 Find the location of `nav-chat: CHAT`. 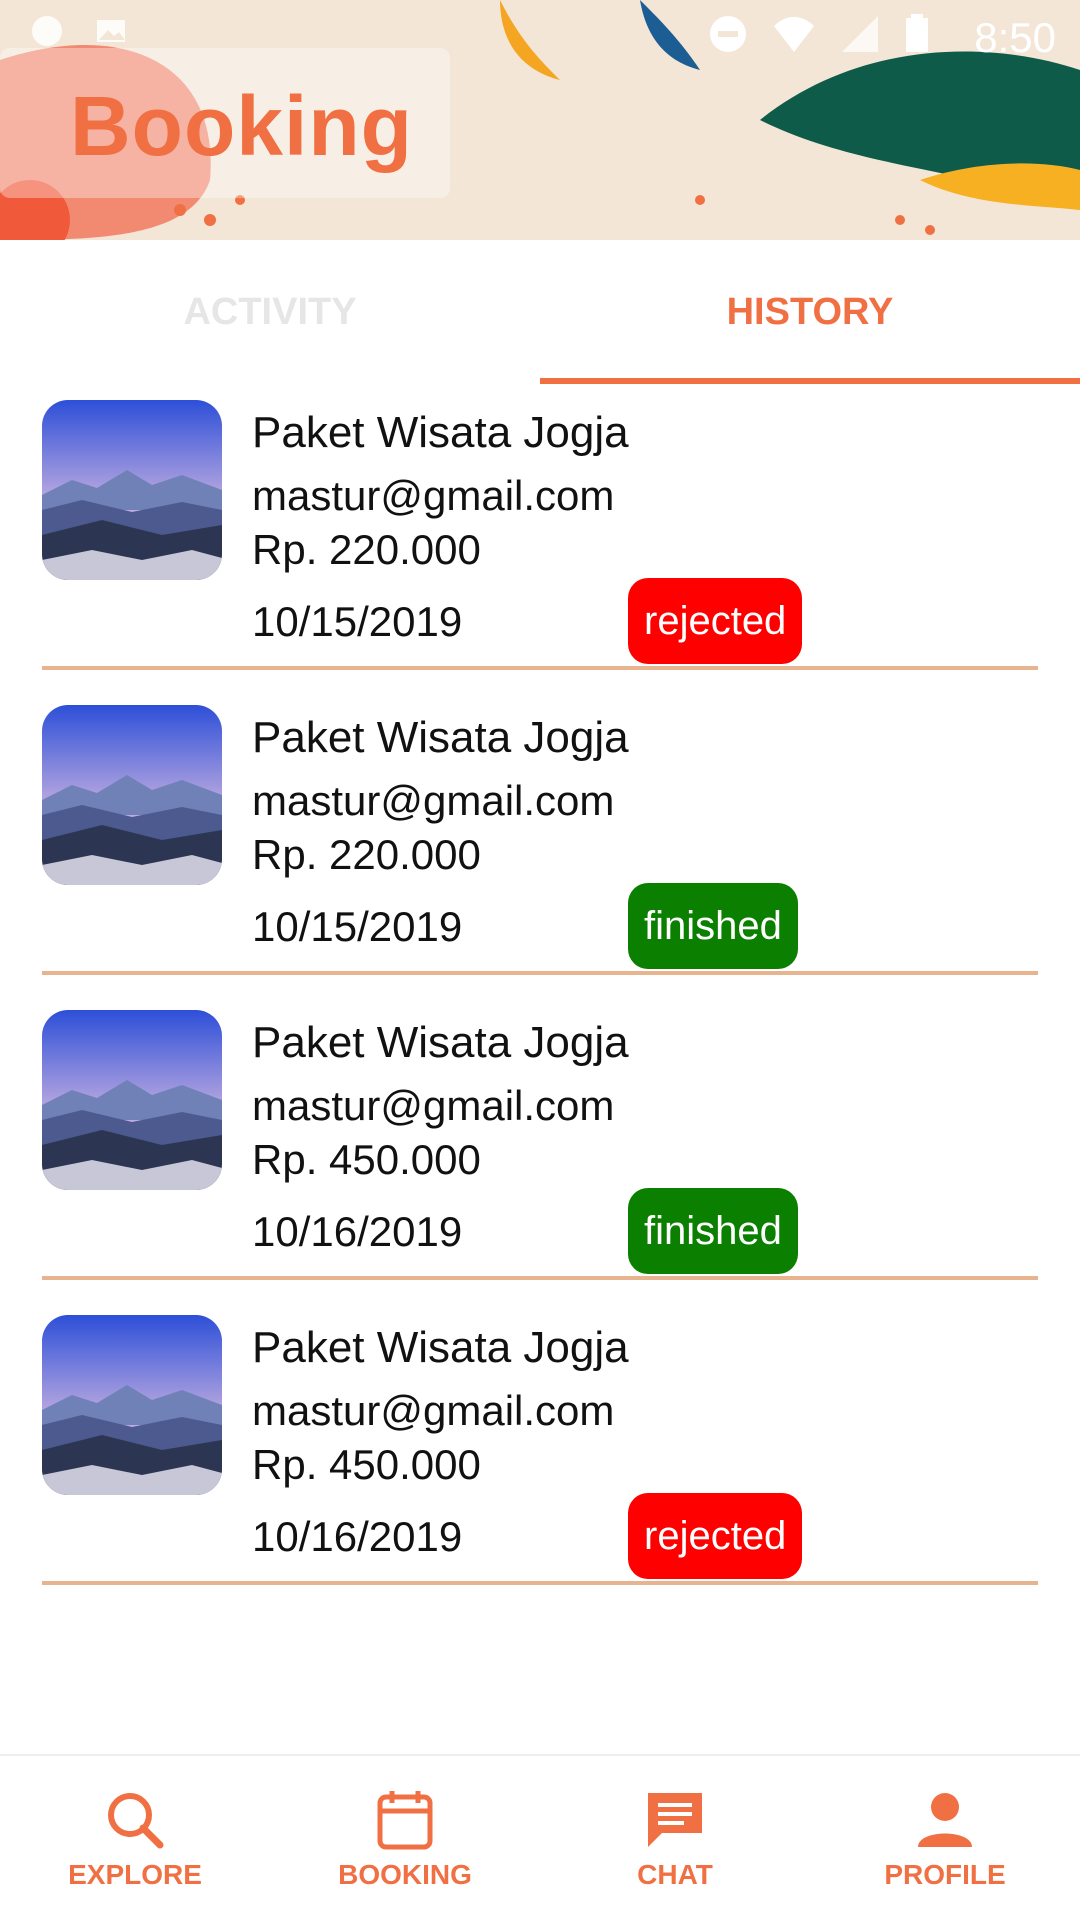

nav-chat: CHAT is located at coordinates (675, 1839).